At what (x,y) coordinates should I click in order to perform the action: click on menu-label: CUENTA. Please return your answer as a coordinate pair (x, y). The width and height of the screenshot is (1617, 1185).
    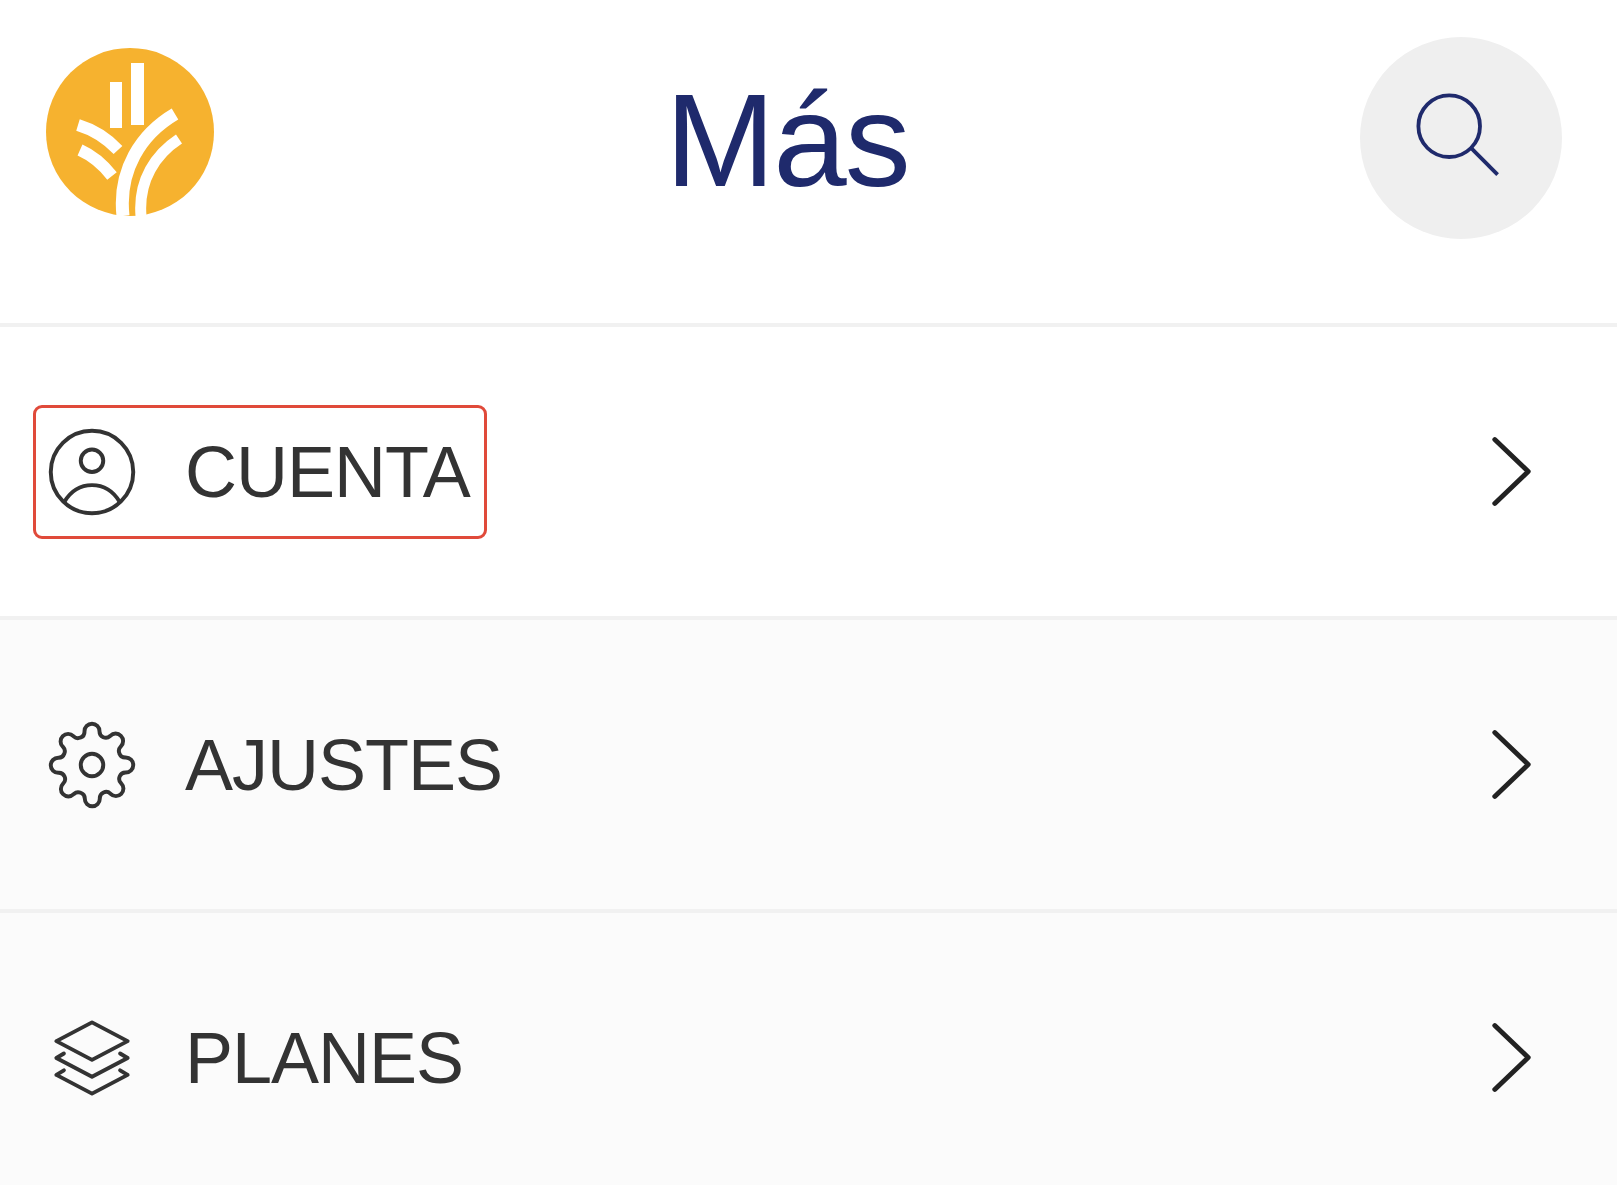
    Looking at the image, I should click on (327, 471).